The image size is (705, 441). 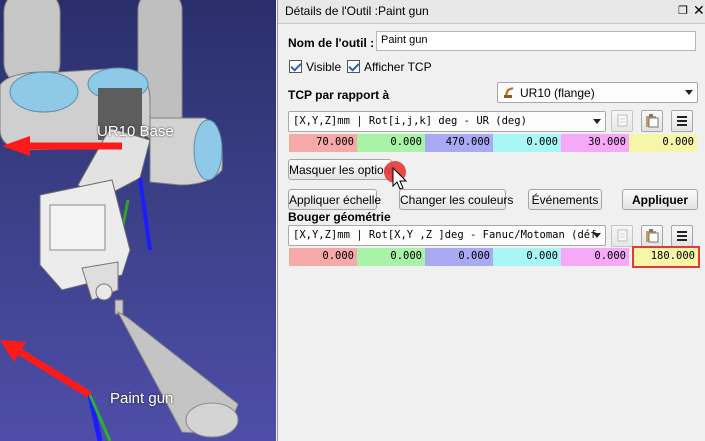 I want to click on robot-select-value: UR10 (flange), so click(x=557, y=93).